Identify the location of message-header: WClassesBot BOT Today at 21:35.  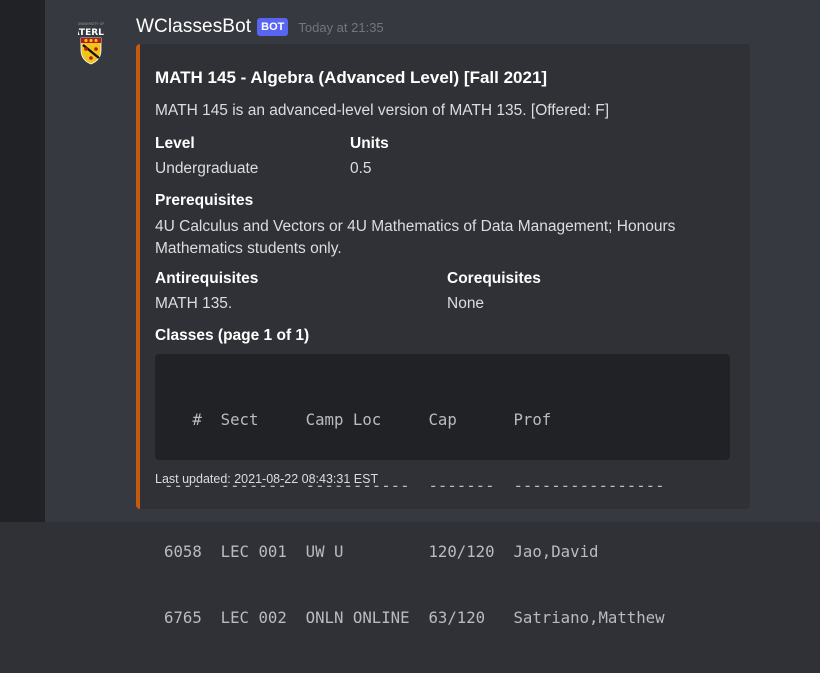
(260, 27).